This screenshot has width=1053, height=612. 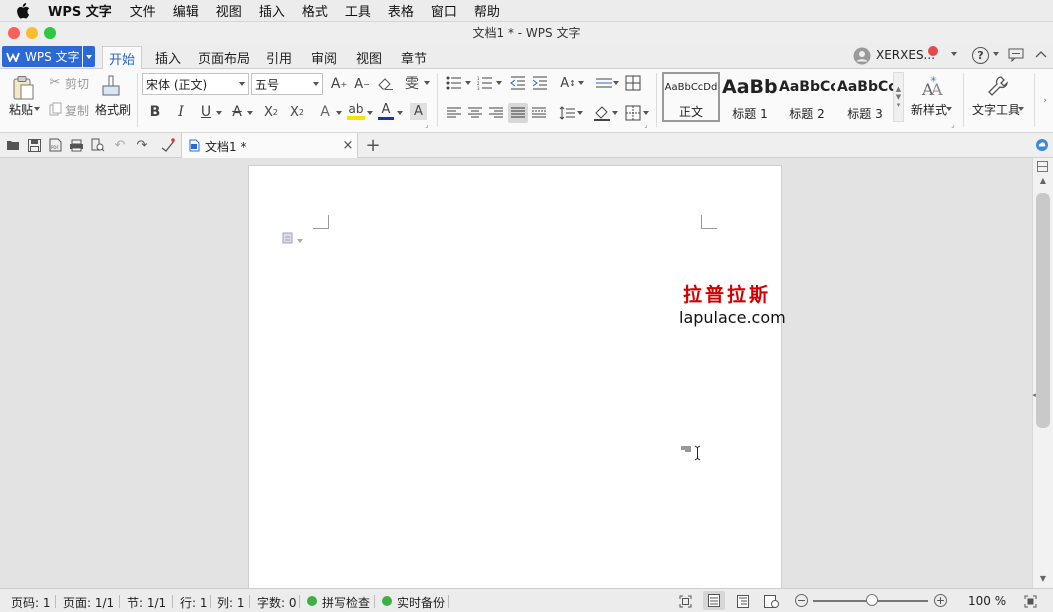 I want to click on web-view-icon, so click(x=771, y=601).